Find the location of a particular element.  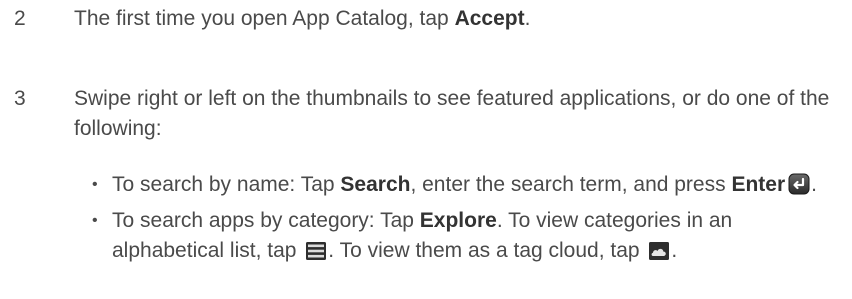

enter-label: Enter is located at coordinates (758, 184).